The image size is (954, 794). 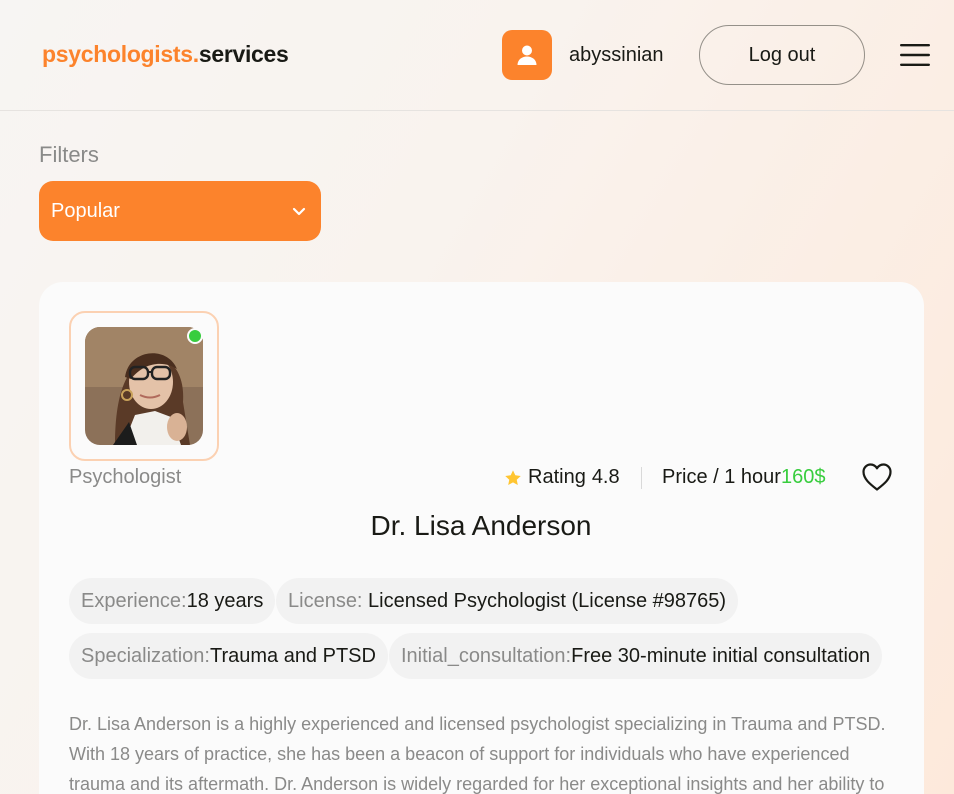 What do you see at coordinates (721, 655) in the screenshot?
I see `chip-value: Free 30-minute initial consultation` at bounding box center [721, 655].